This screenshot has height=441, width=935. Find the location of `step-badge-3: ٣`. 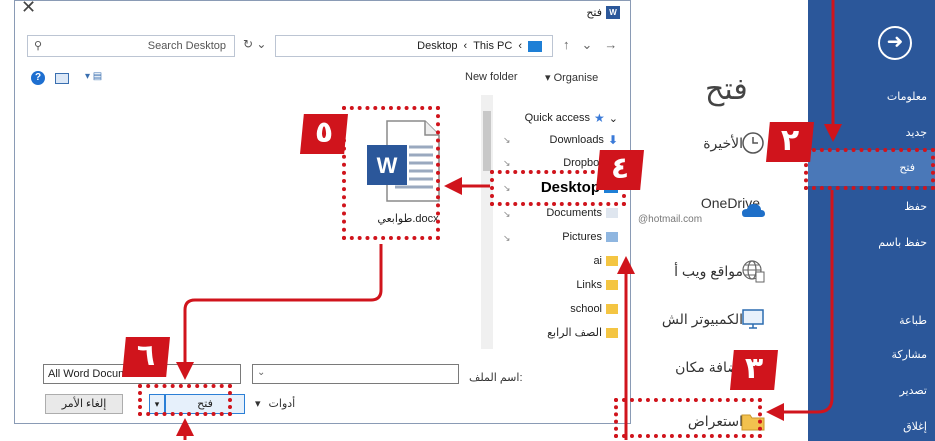

step-badge-3: ٣ is located at coordinates (754, 370).